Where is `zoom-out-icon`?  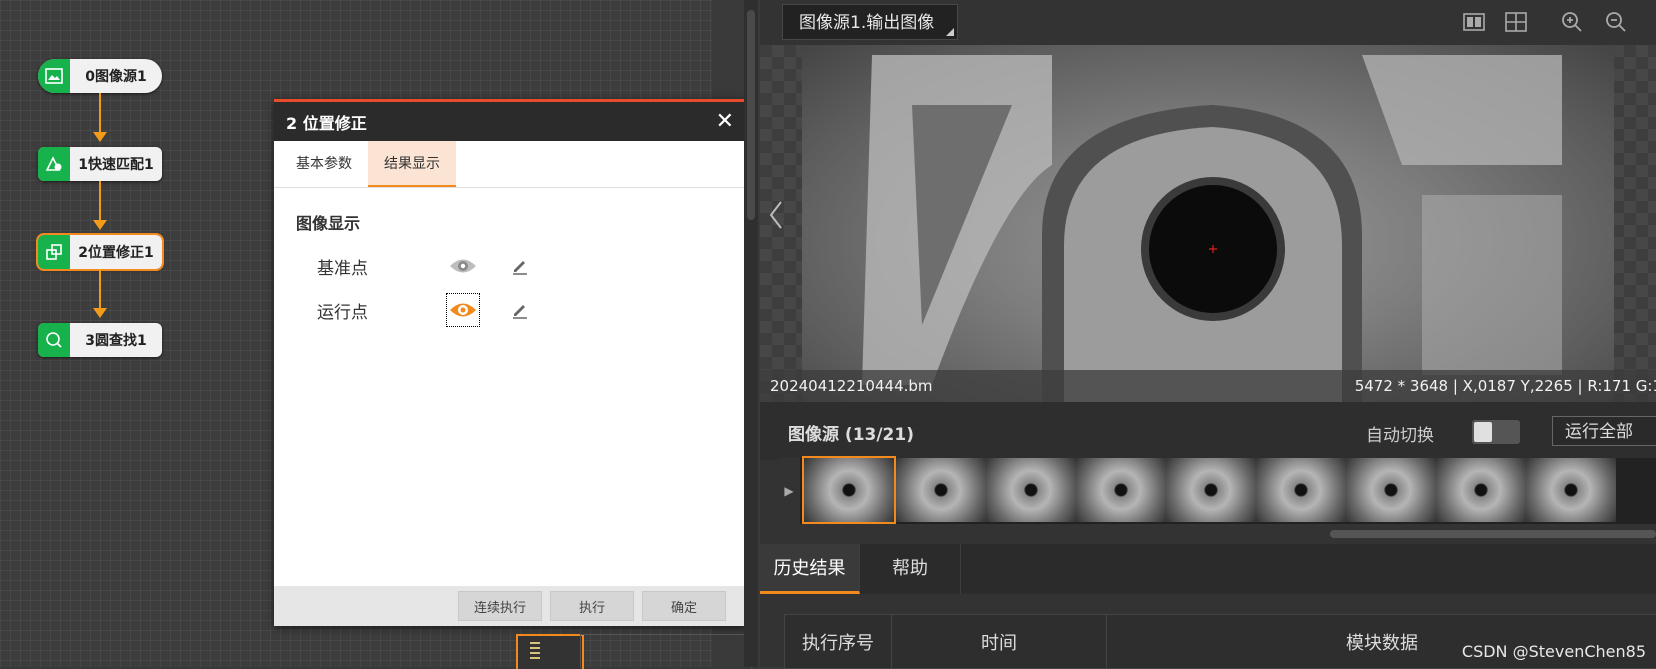 zoom-out-icon is located at coordinates (1616, 22).